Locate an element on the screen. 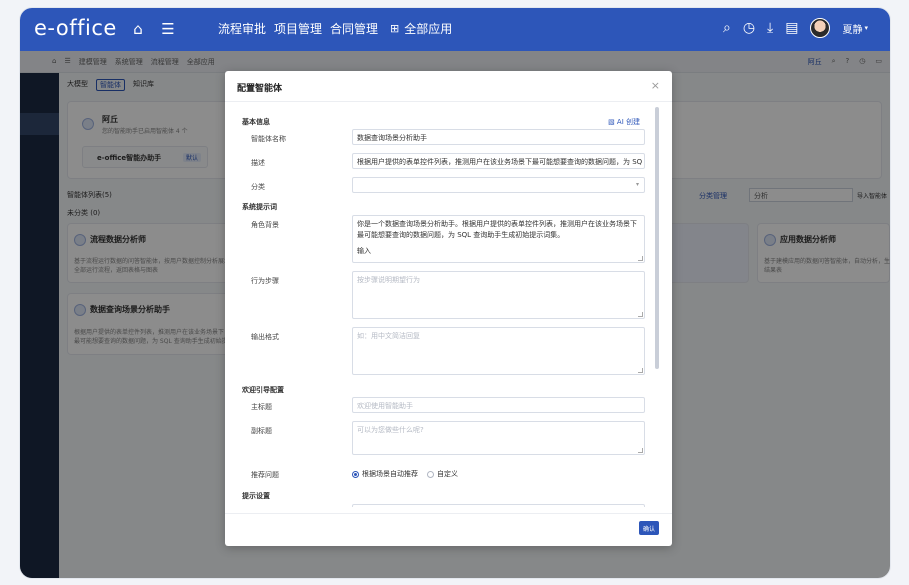 This screenshot has width=909, height=585. nav-item-contract: 合同管理 is located at coordinates (354, 28).